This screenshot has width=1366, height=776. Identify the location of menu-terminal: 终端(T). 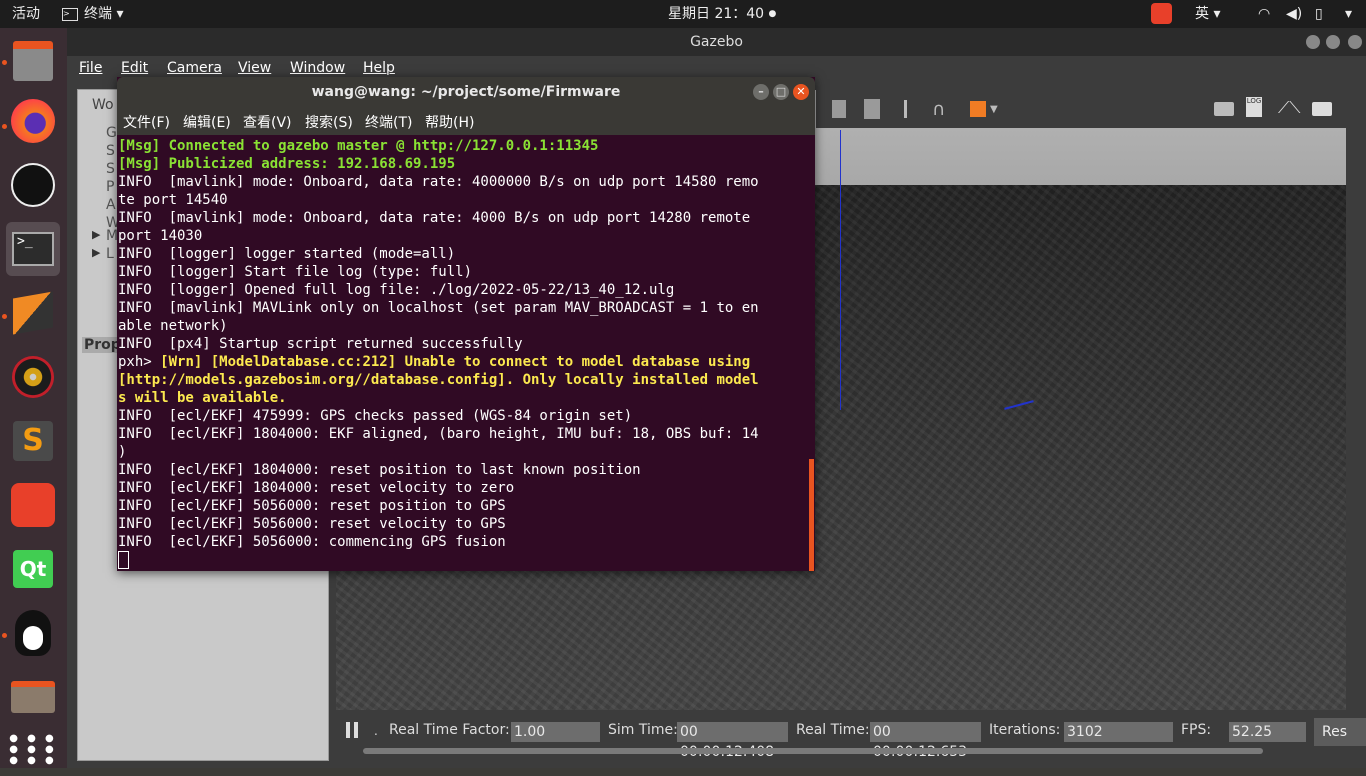
(388, 123).